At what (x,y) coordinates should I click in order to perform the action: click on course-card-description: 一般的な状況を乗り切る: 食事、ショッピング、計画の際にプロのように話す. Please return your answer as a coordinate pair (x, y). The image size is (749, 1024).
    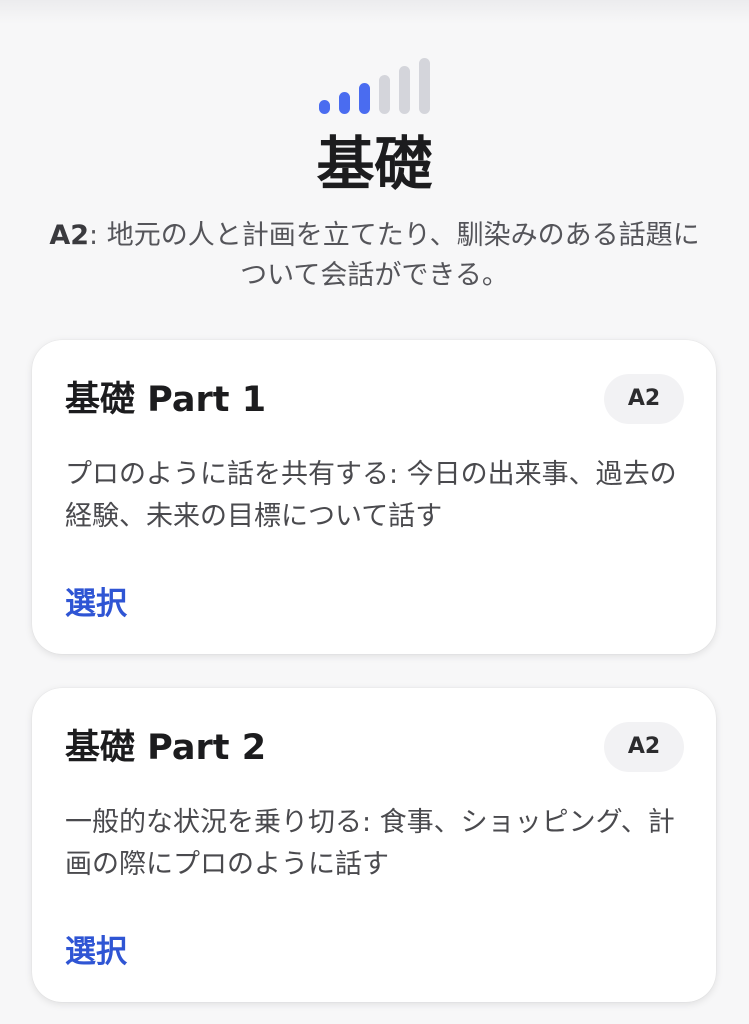
    Looking at the image, I should click on (370, 843).